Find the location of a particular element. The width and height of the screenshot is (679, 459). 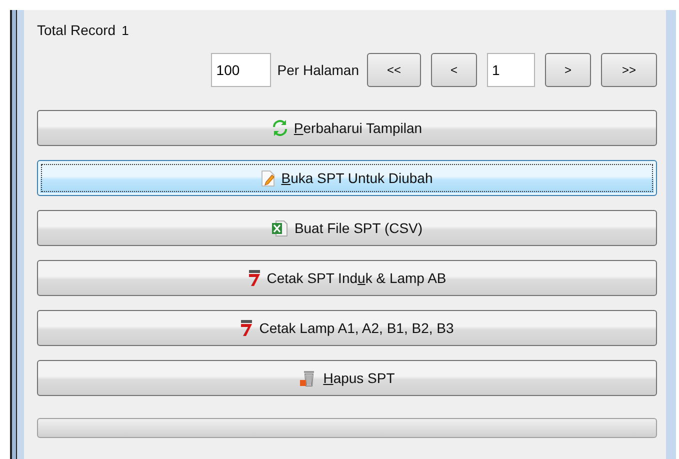

first-page-button: << is located at coordinates (394, 70).